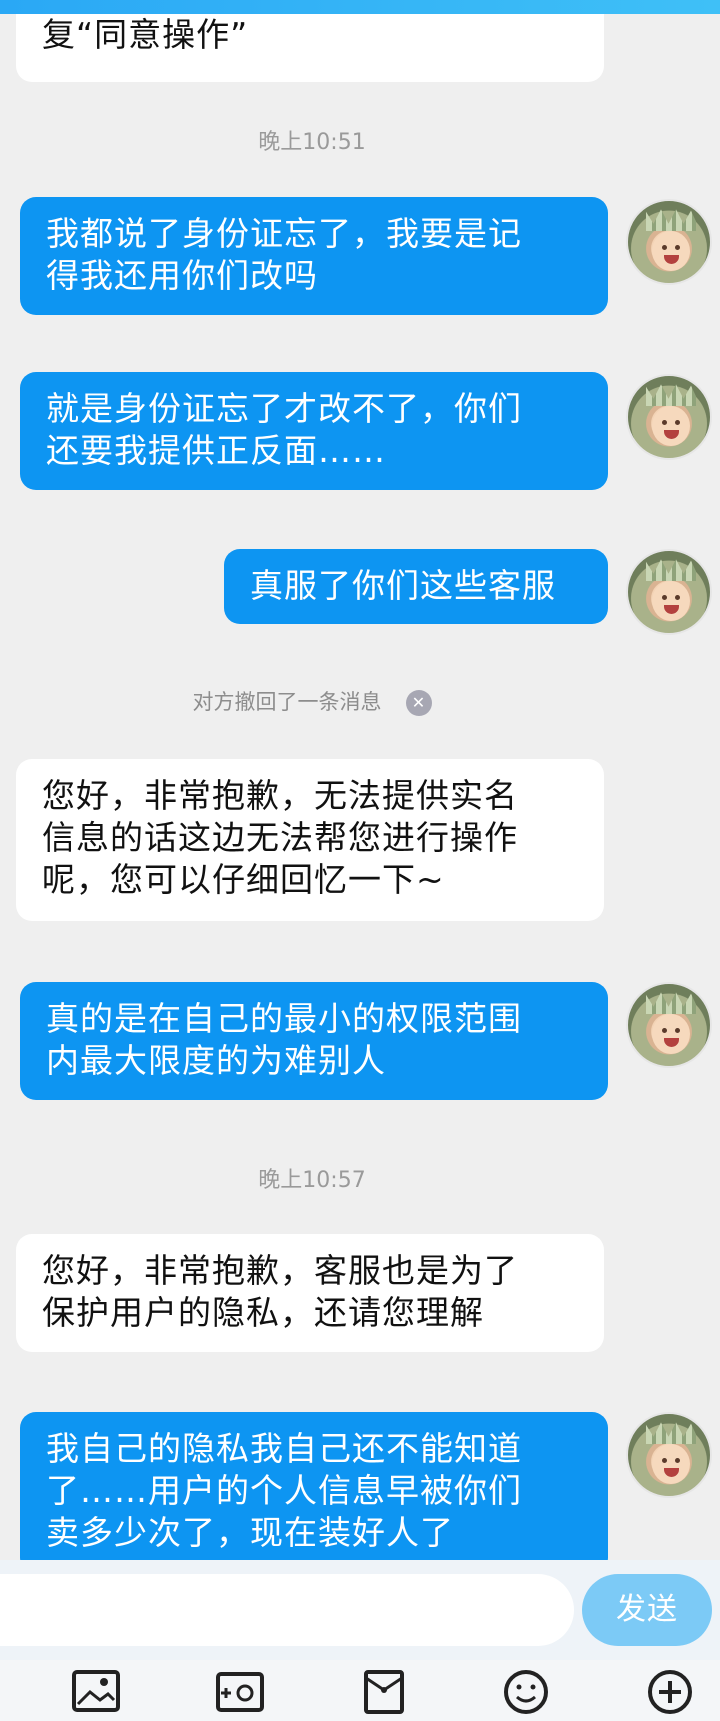 The image size is (720, 1721). I want to click on camera-icon, so click(240, 1692).